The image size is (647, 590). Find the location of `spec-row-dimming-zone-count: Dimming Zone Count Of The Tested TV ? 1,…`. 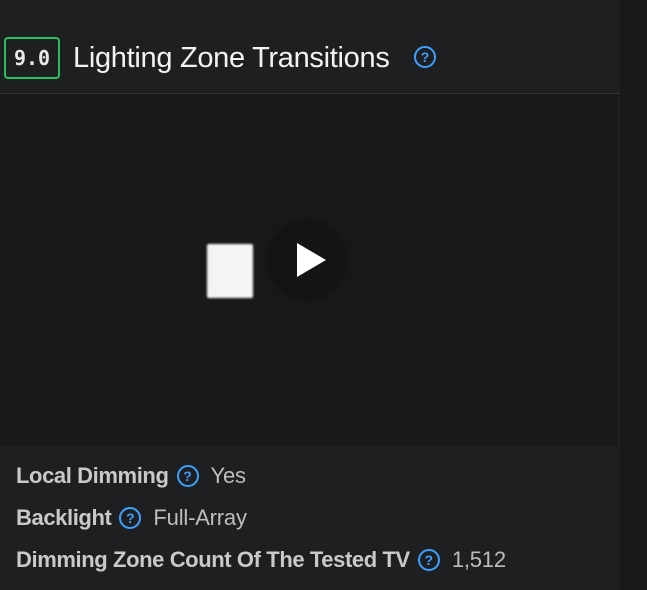

spec-row-dimming-zone-count: Dimming Zone Count Of The Tested TV ? 1,… is located at coordinates (316, 560).